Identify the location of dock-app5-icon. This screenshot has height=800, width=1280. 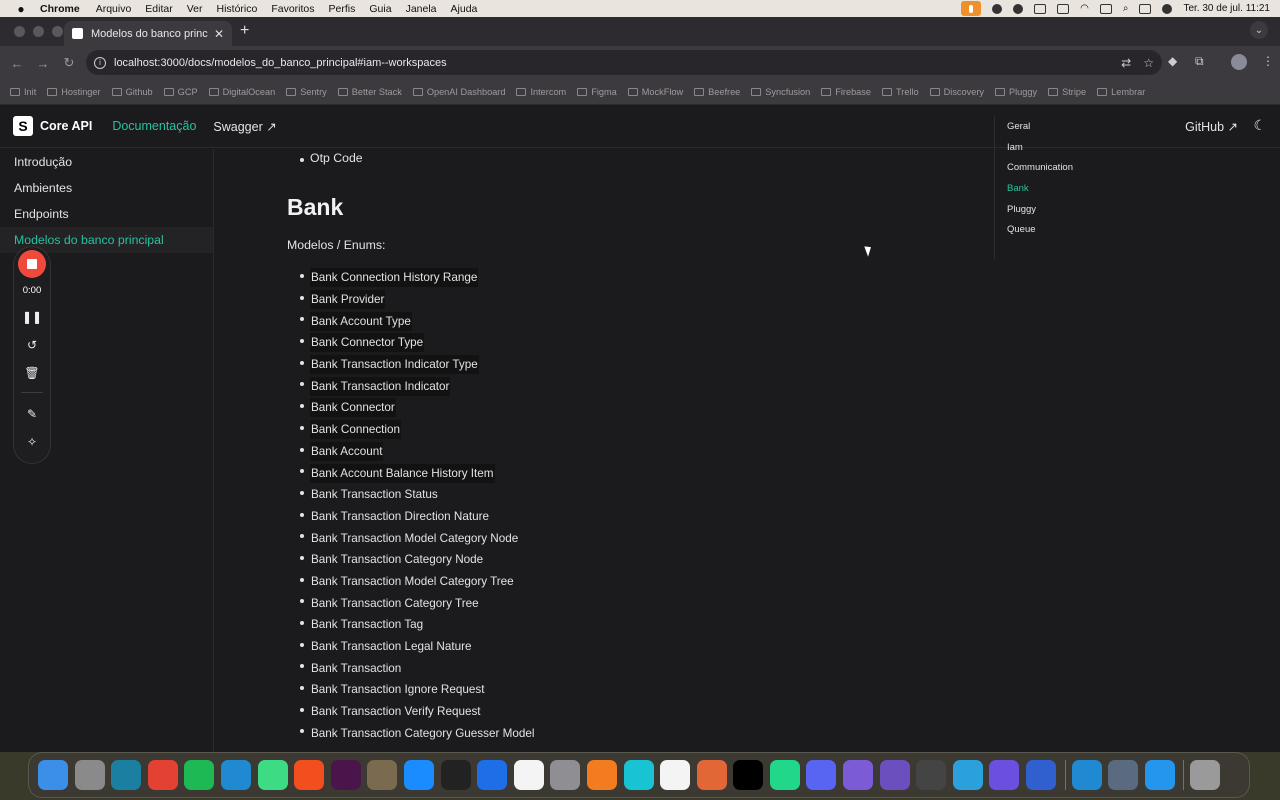
(1041, 775).